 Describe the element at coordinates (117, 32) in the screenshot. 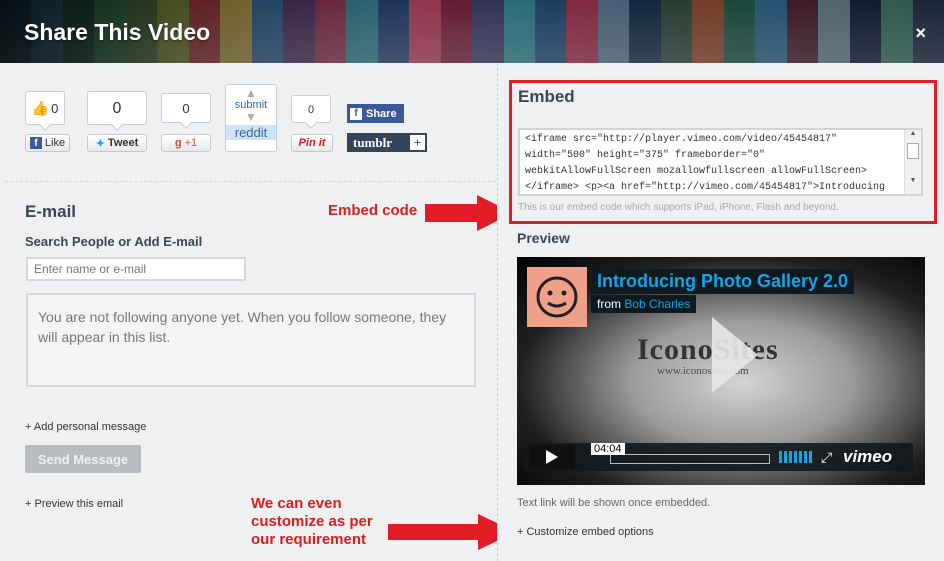

I see `dialog-title: Share This Video` at that location.